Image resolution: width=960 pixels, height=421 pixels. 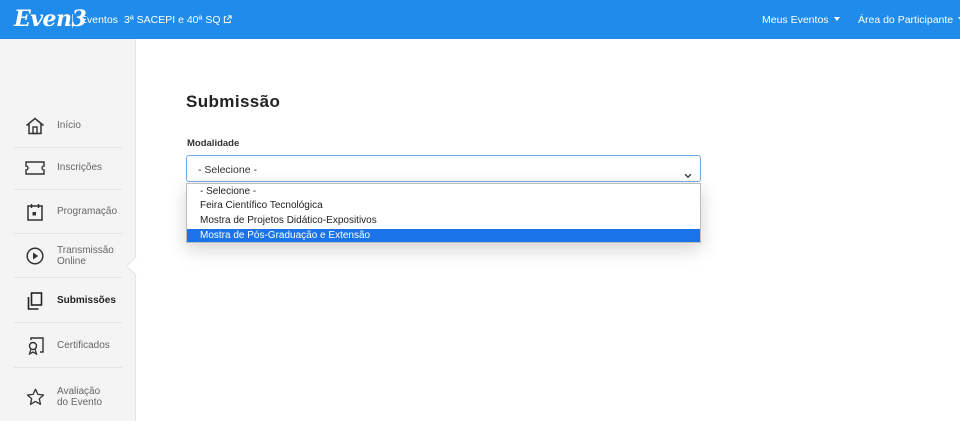 I want to click on modalidade-label: Modalidade, so click(x=213, y=143).